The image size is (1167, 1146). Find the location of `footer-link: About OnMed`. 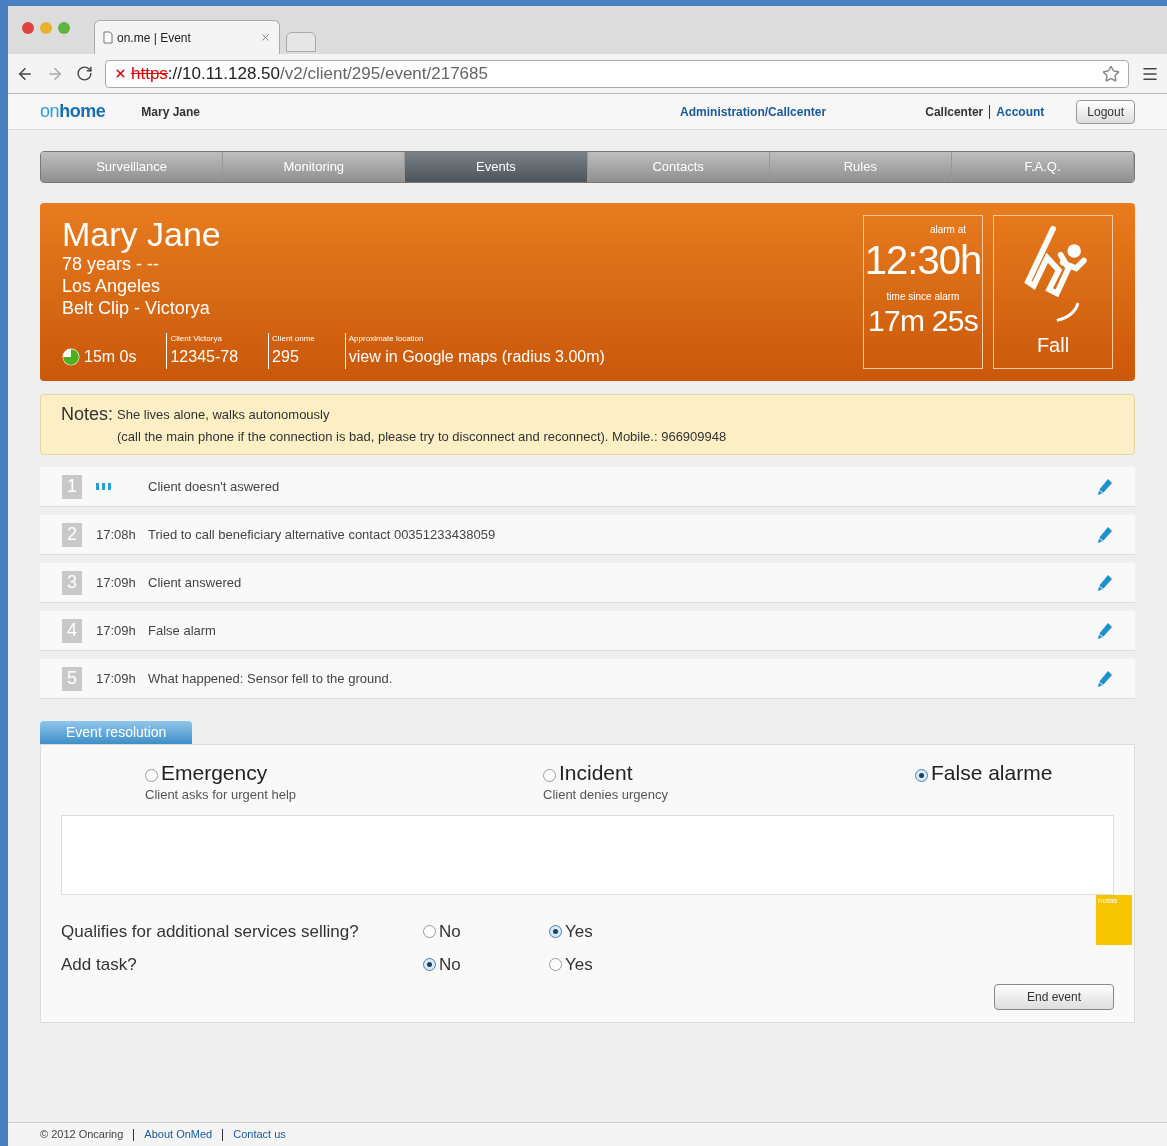

footer-link: About OnMed is located at coordinates (178, 1134).